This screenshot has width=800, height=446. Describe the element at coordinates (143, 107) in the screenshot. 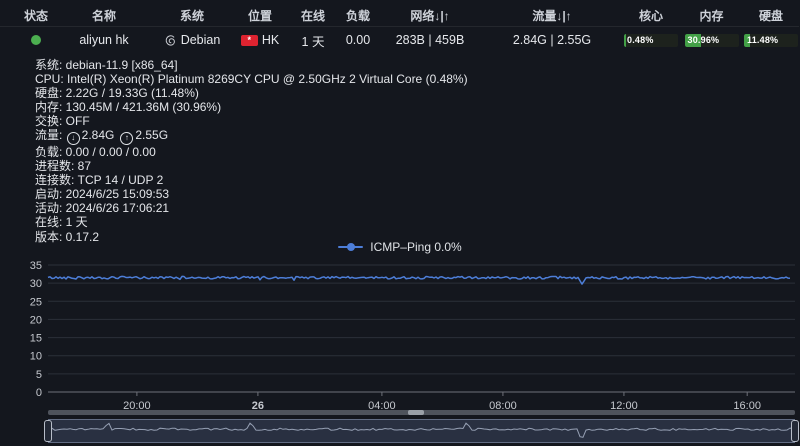

I see `detail-value: 130.45M / 421.36M (30.96%)` at that location.